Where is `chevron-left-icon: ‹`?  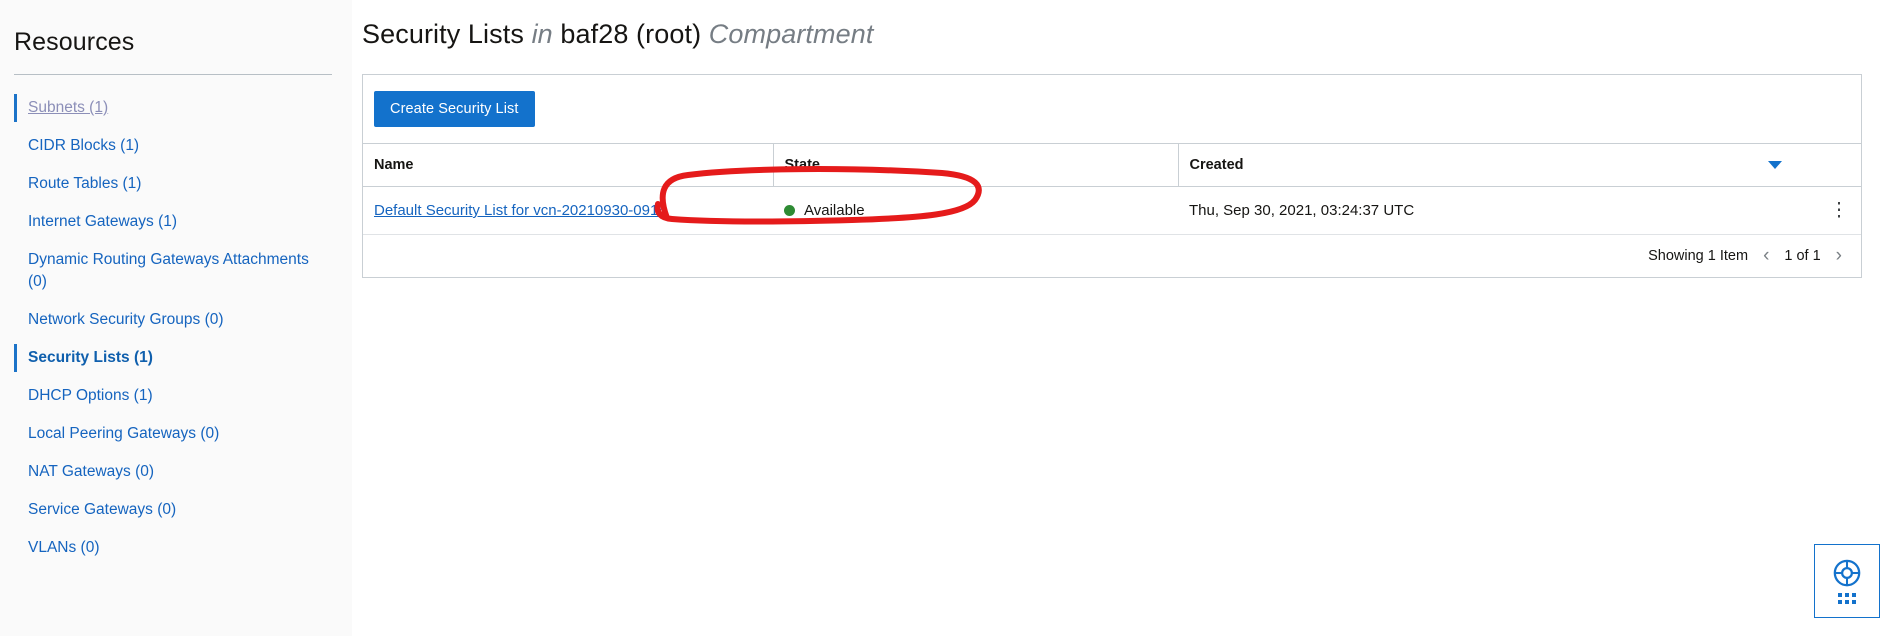 chevron-left-icon: ‹ is located at coordinates (1766, 255).